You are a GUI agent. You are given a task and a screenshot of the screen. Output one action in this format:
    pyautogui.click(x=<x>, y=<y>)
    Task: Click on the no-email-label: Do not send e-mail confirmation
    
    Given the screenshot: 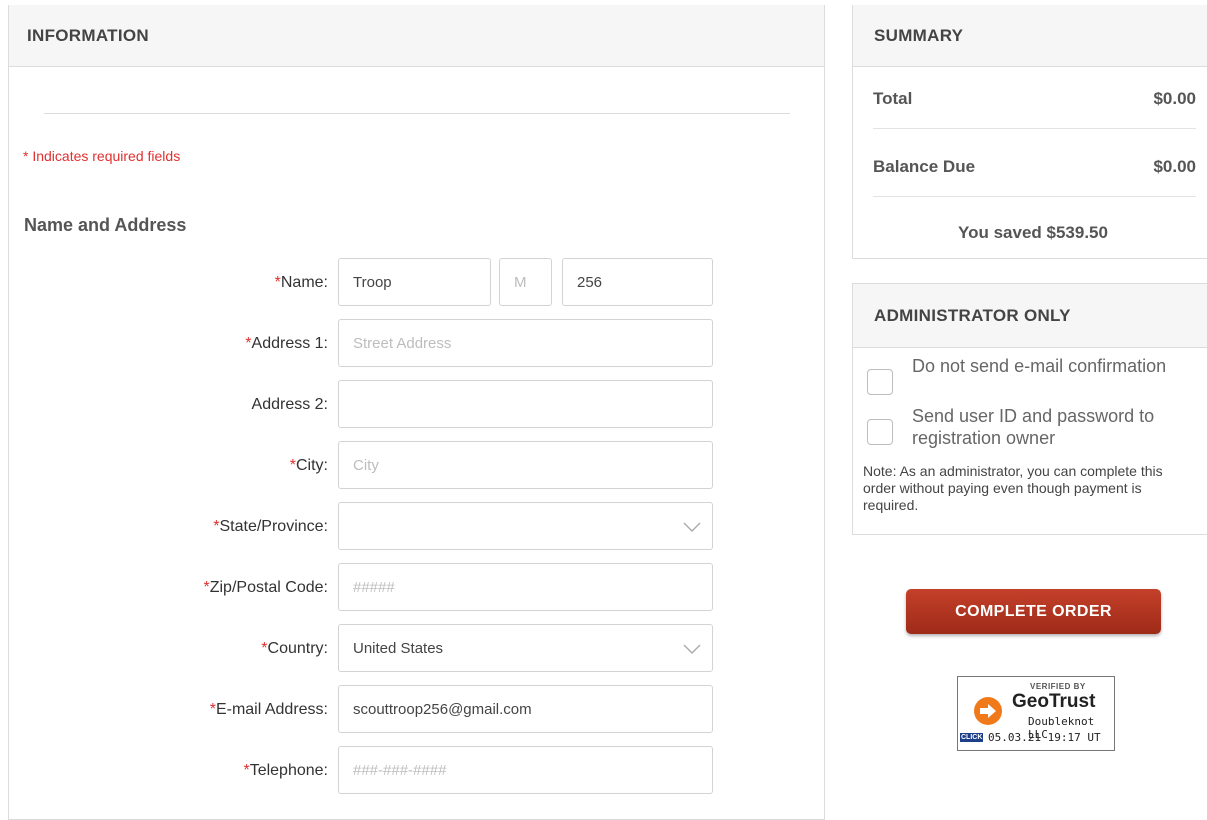 What is the action you would take?
    pyautogui.click(x=1039, y=366)
    